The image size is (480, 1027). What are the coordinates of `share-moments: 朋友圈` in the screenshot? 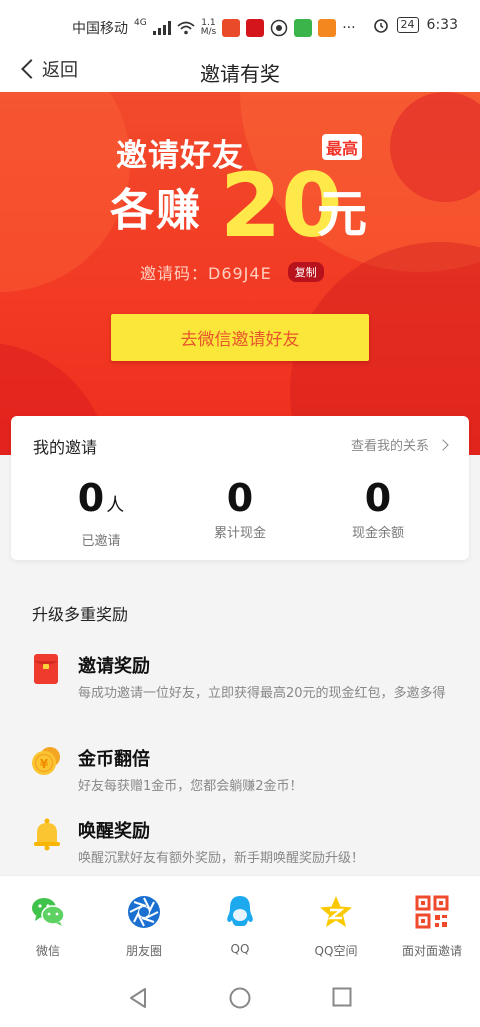 It's located at (144, 926).